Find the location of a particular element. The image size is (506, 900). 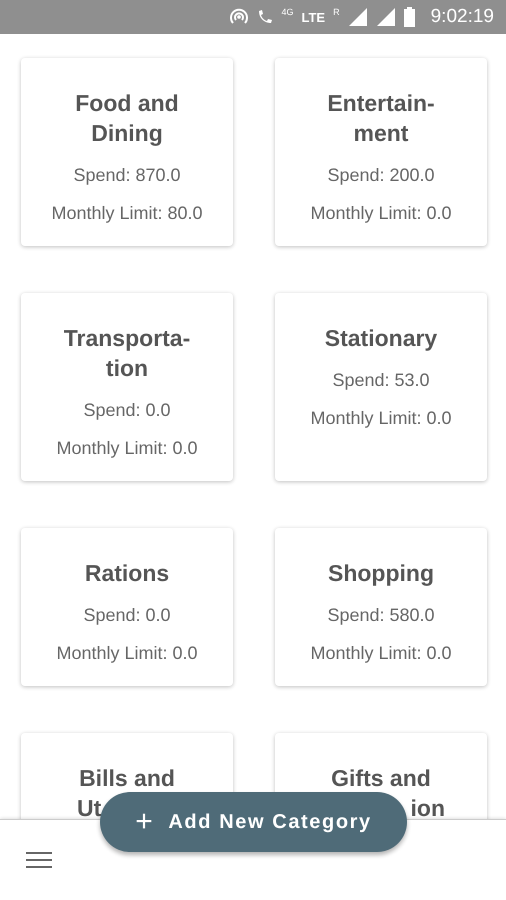

category-card: Rations Spend: 0.0 Monthly Limit: 0.0 is located at coordinates (127, 607).